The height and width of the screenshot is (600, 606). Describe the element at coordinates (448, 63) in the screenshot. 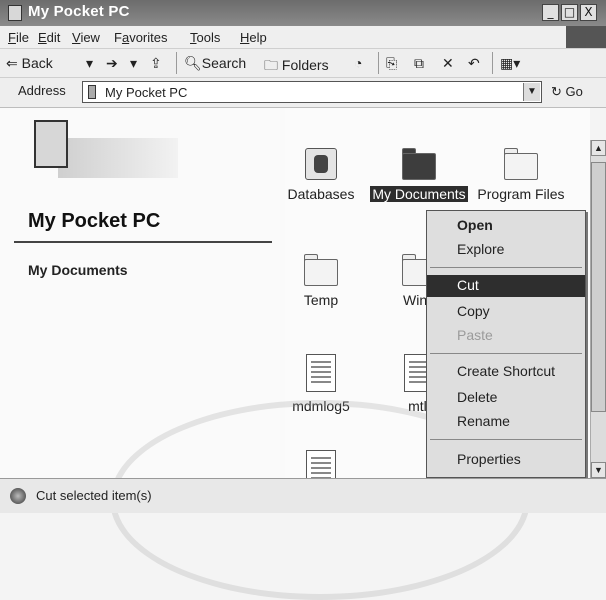

I see `delete-icon: ✕` at that location.